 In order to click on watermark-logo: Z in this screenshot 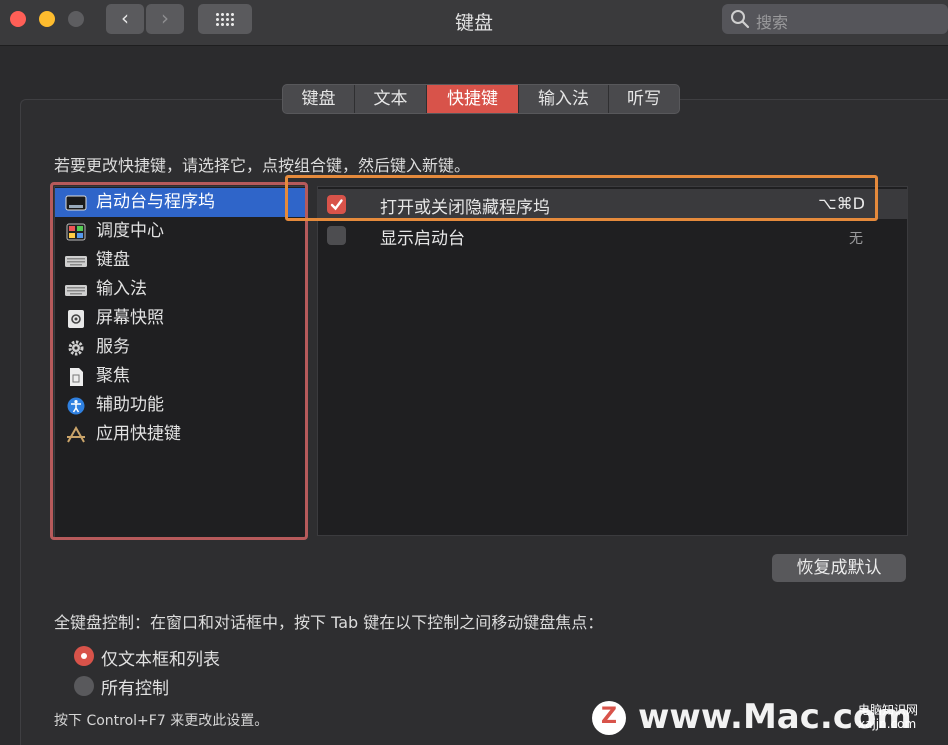, I will do `click(609, 718)`.